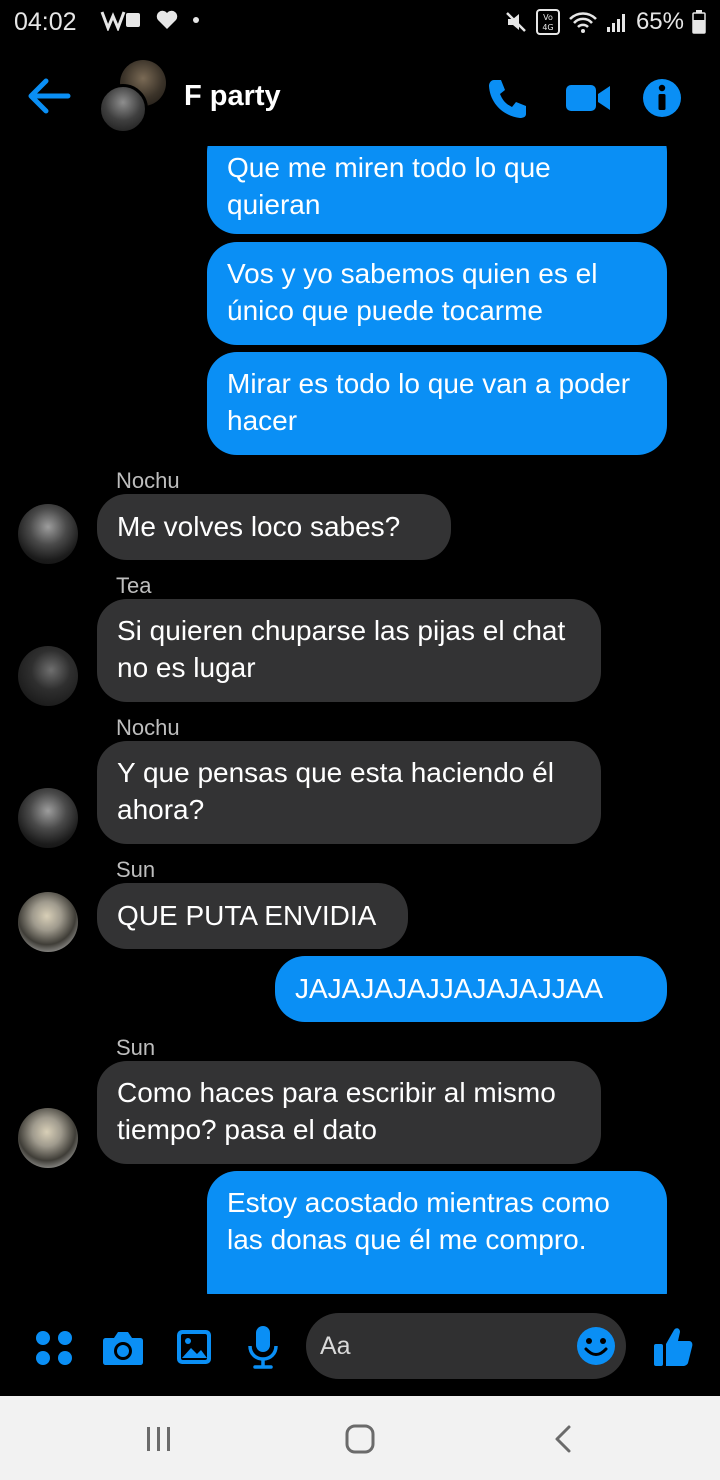 This screenshot has width=720, height=1480. What do you see at coordinates (659, 21) in the screenshot?
I see `battery-percent: 65%` at bounding box center [659, 21].